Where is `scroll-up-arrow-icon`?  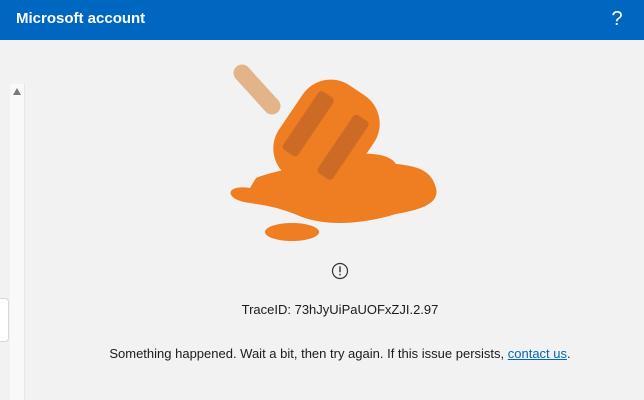
scroll-up-arrow-icon is located at coordinates (17, 91).